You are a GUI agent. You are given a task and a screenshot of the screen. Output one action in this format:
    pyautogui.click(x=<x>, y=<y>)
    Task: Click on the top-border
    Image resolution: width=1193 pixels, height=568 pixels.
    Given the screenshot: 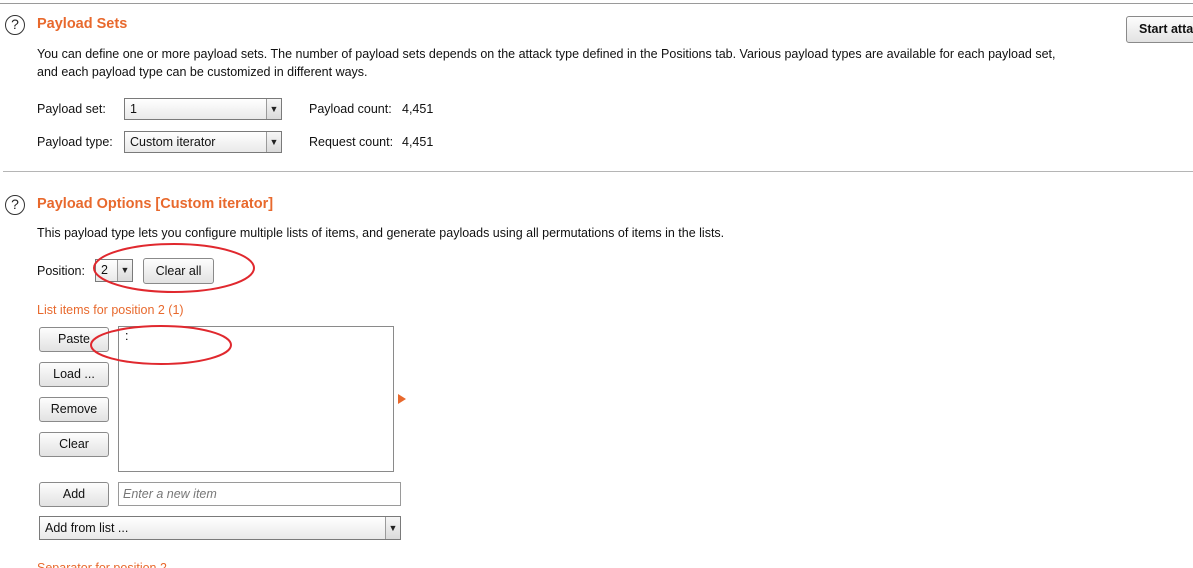 What is the action you would take?
    pyautogui.click(x=596, y=3)
    